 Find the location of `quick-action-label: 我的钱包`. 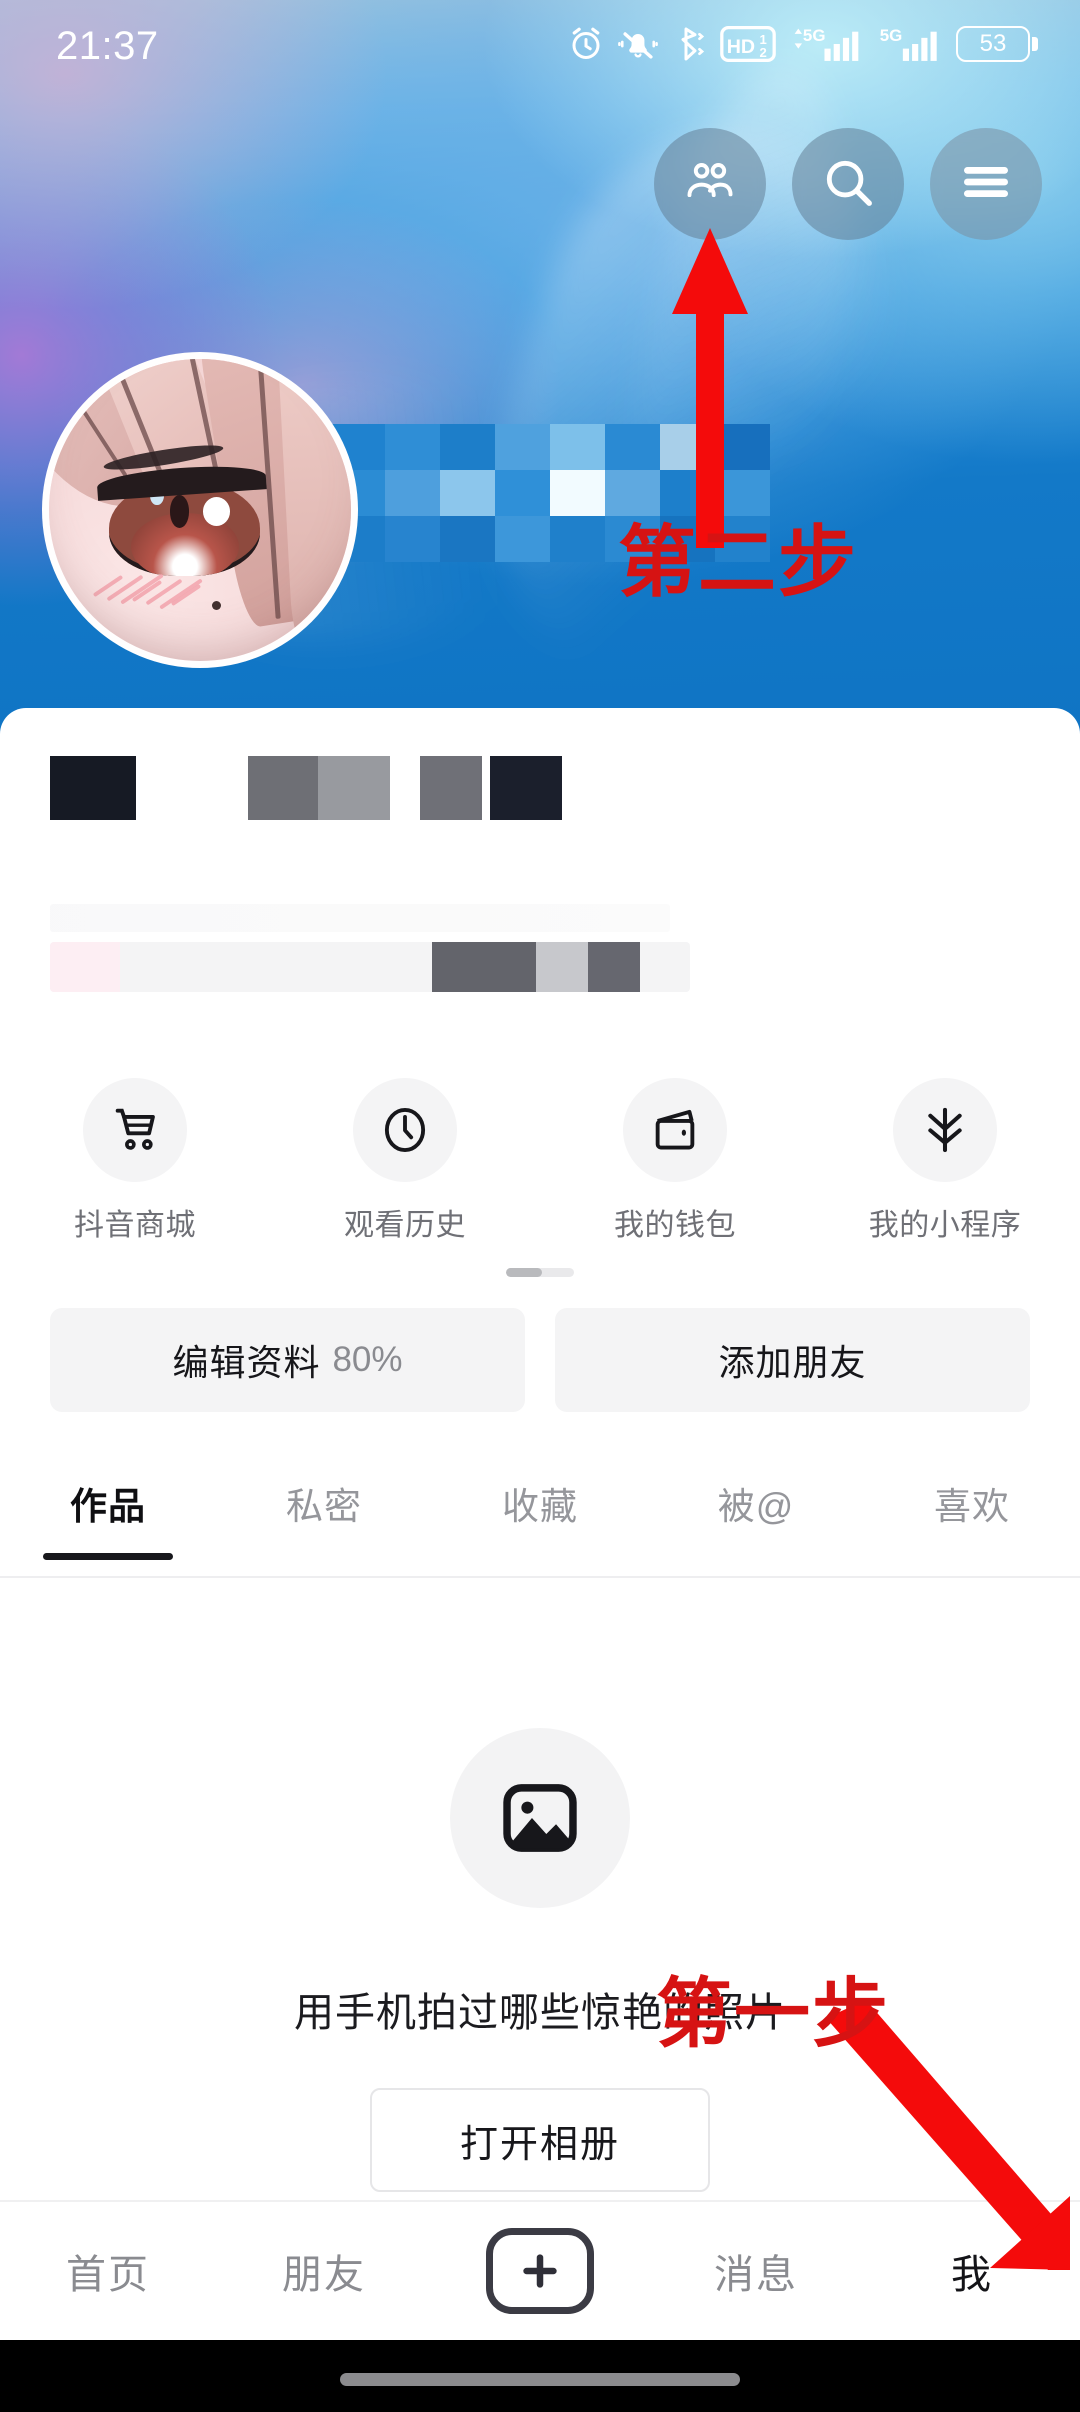

quick-action-label: 我的钱包 is located at coordinates (675, 1225).